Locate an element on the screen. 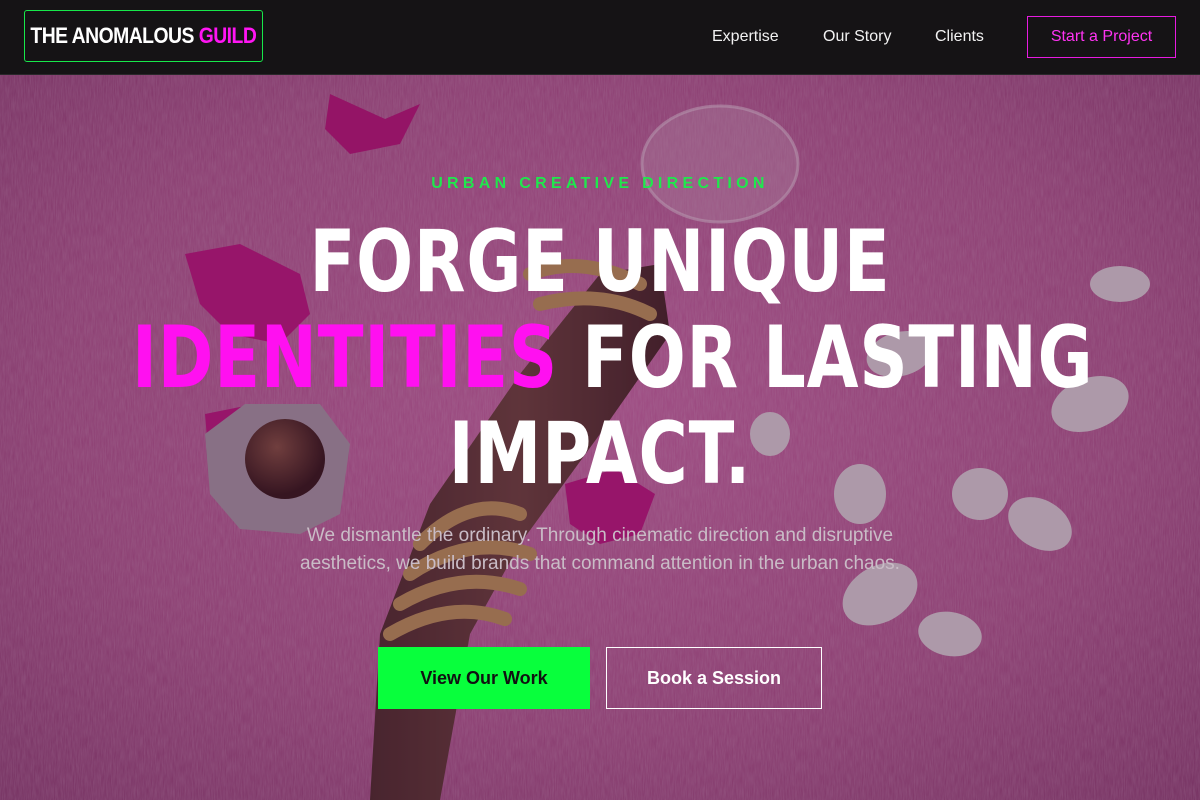  logo-accent-text: GUILD is located at coordinates (227, 35).